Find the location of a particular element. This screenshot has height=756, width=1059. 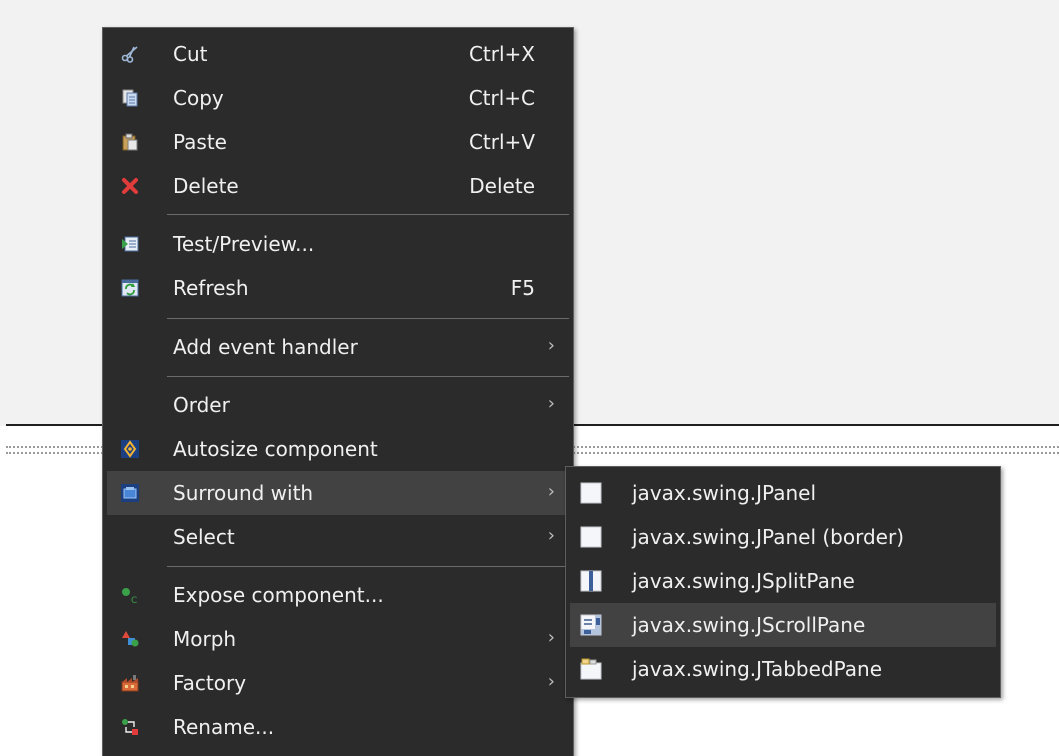

menu-item-add-event-handler: Add event handler › is located at coordinates (338, 347).